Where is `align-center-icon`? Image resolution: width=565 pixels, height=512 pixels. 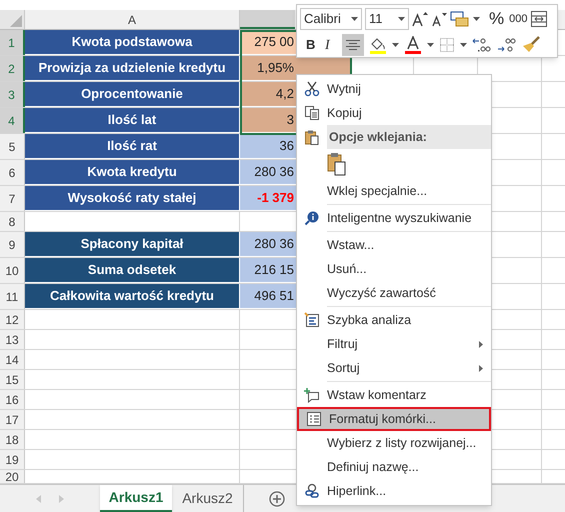 align-center-icon is located at coordinates (353, 45).